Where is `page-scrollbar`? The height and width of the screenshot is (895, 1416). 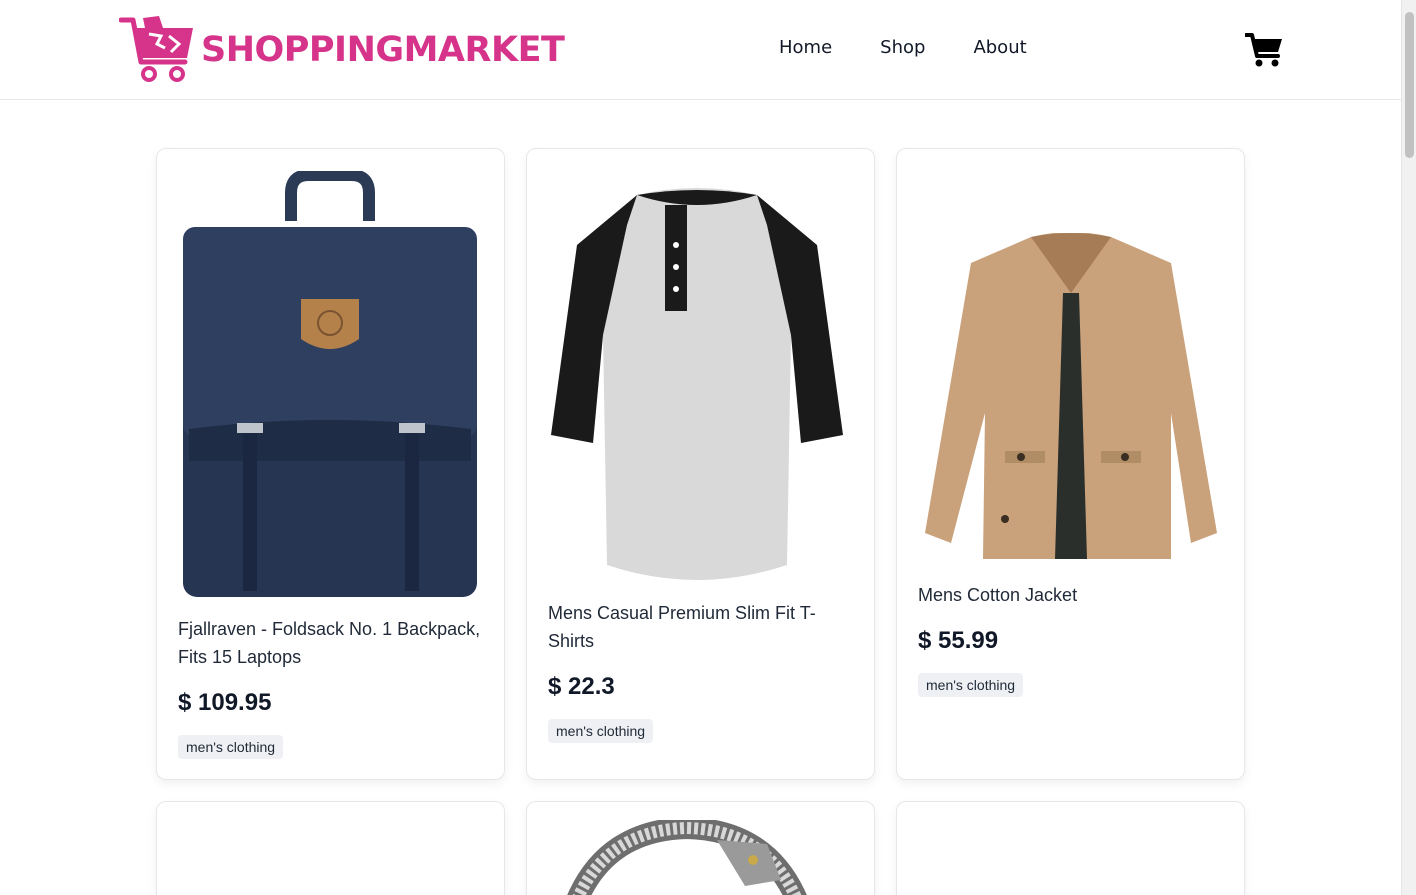
page-scrollbar is located at coordinates (1408, 447).